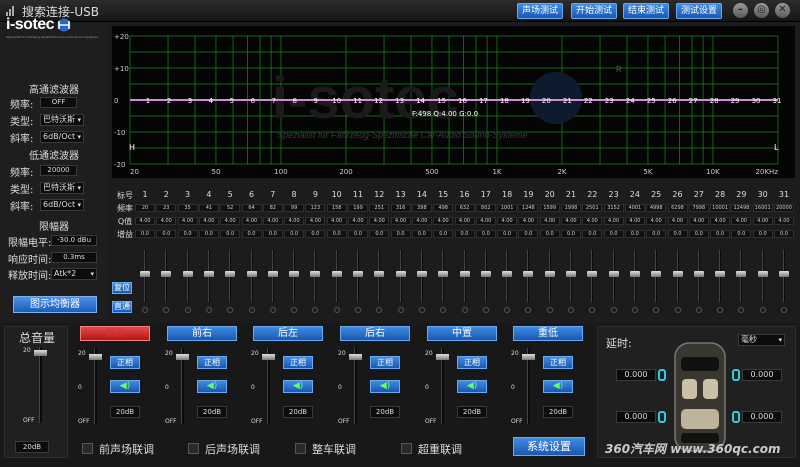 Image resolution: width=800 pixels, height=467 pixels. I want to click on response-time-input: 0.3ms, so click(74, 257).